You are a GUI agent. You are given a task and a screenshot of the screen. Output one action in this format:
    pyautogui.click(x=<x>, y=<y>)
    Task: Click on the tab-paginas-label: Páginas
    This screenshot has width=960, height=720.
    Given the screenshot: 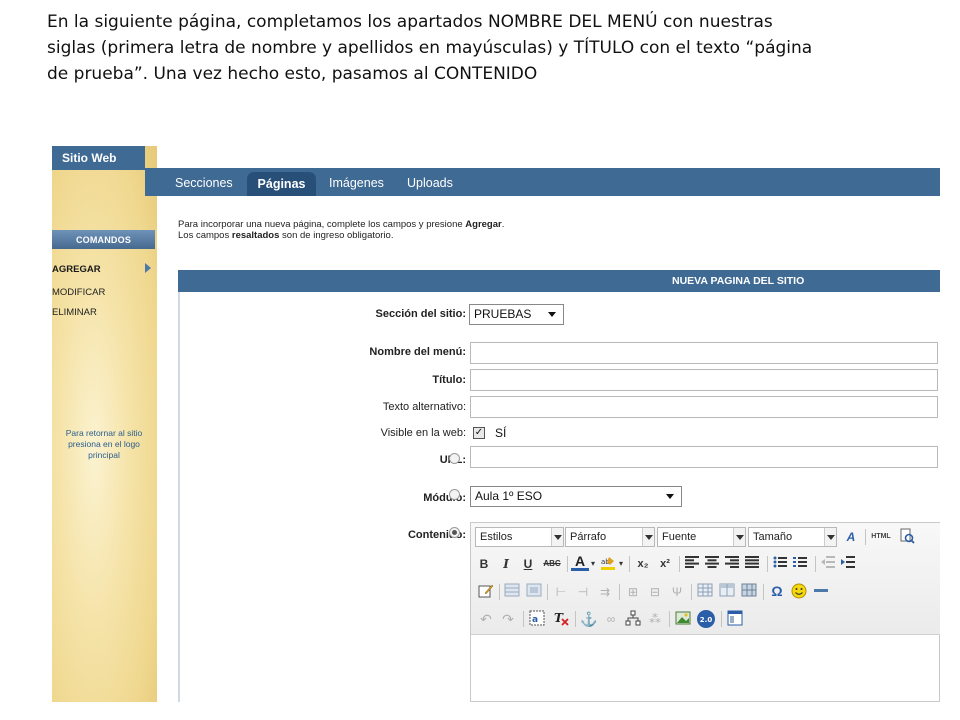 What is the action you would take?
    pyautogui.click(x=281, y=184)
    